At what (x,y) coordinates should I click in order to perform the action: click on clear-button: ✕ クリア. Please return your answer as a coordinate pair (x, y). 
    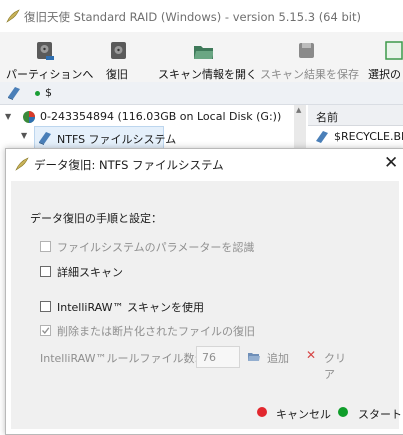
    Looking at the image, I should click on (330, 364).